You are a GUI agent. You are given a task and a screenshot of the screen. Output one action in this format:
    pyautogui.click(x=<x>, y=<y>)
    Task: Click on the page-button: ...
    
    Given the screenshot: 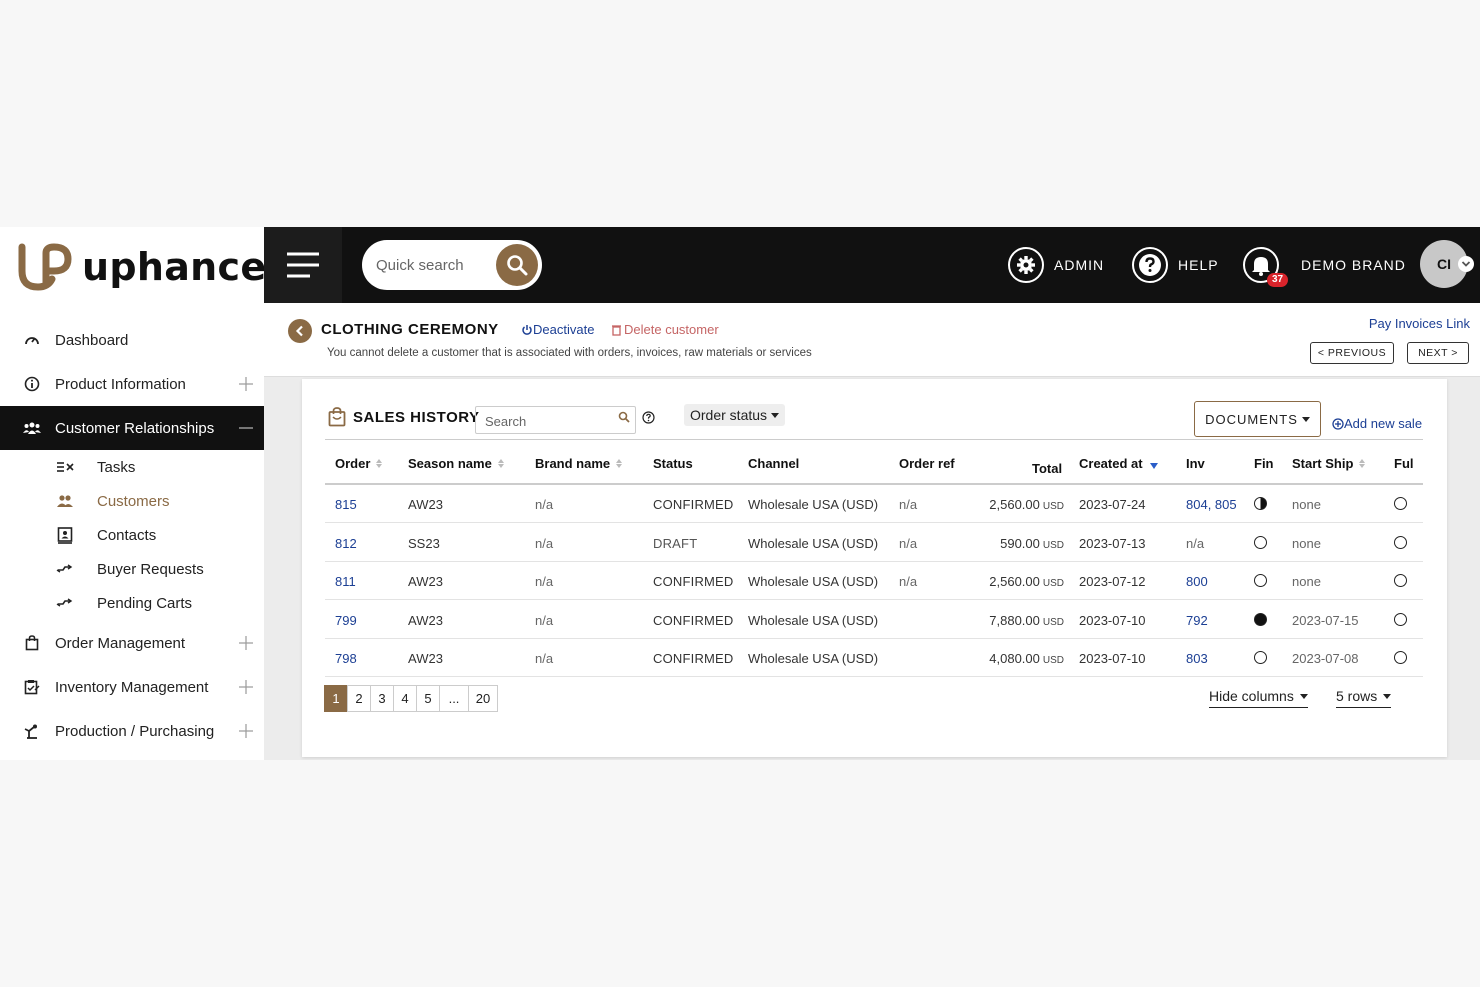 What is the action you would take?
    pyautogui.click(x=454, y=698)
    